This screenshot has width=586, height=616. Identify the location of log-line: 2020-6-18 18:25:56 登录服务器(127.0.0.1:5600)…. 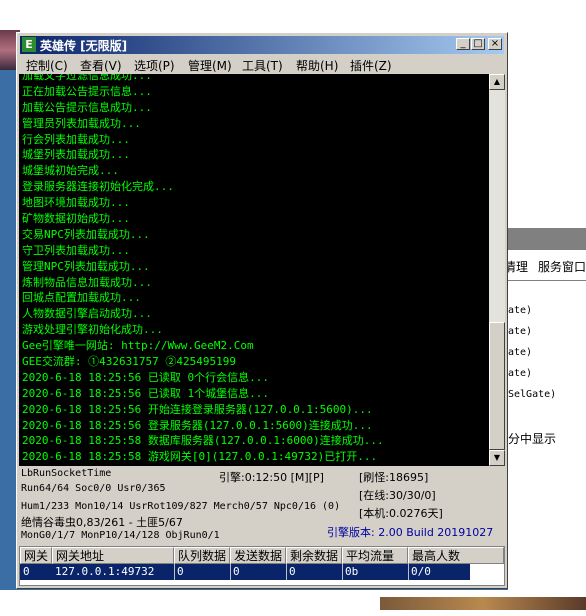
(197, 425).